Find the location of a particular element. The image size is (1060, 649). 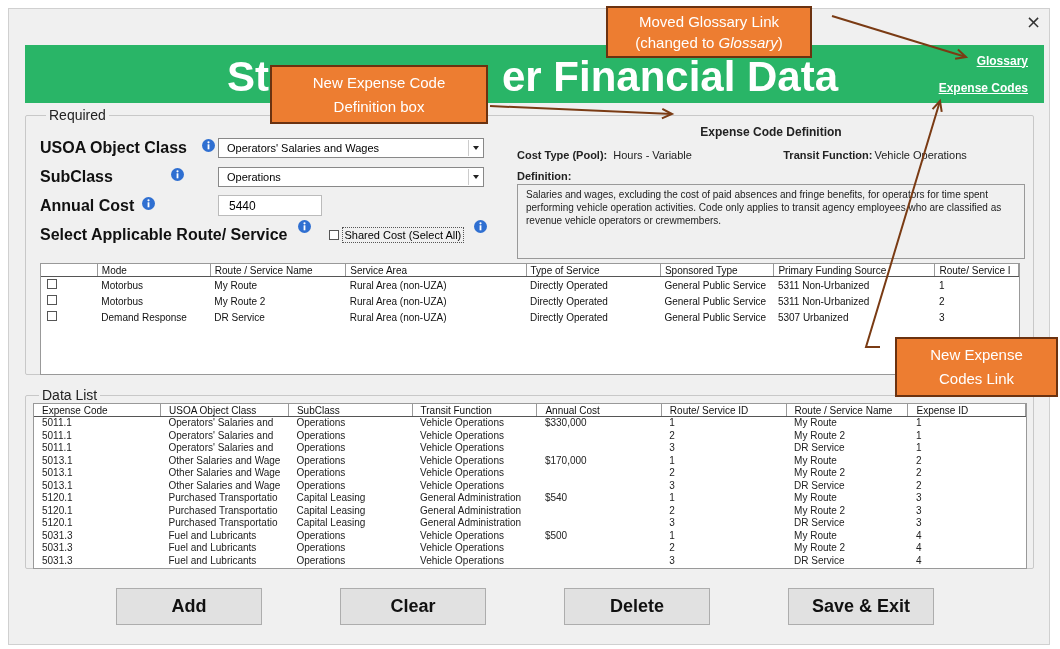

table-cell: $330,000 is located at coordinates (565, 423).